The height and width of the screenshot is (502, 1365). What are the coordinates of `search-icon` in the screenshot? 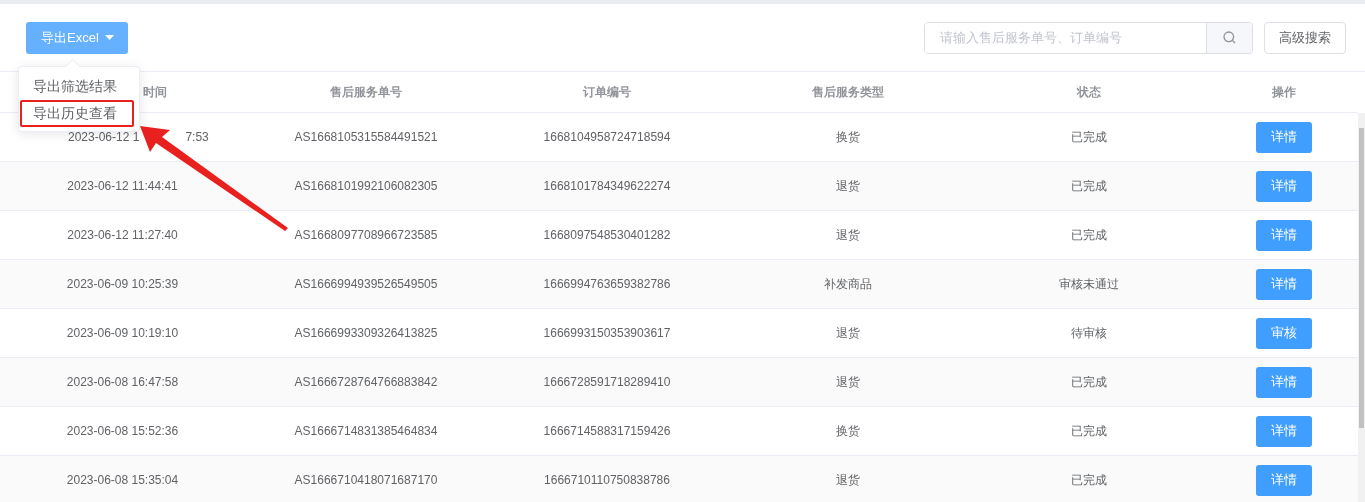 It's located at (1229, 37).